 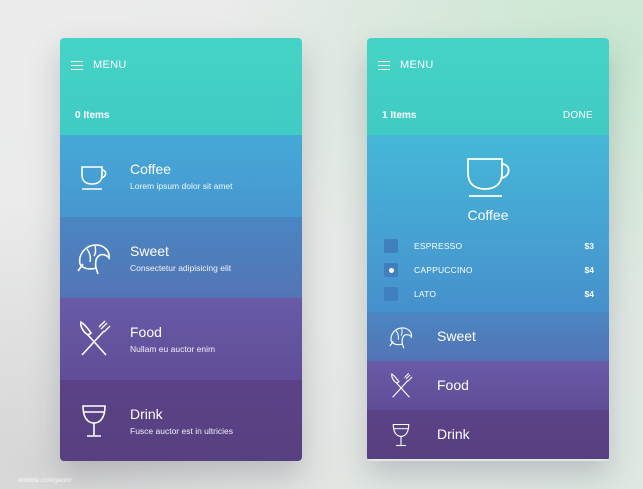 What do you see at coordinates (181, 186) in the screenshot?
I see `category-subtitle: Lorem ipsum dolor sit amet` at bounding box center [181, 186].